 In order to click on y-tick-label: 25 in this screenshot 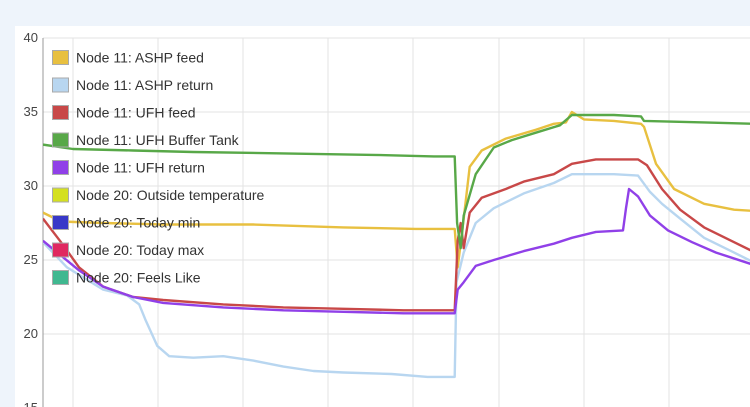, I will do `click(31, 259)`.